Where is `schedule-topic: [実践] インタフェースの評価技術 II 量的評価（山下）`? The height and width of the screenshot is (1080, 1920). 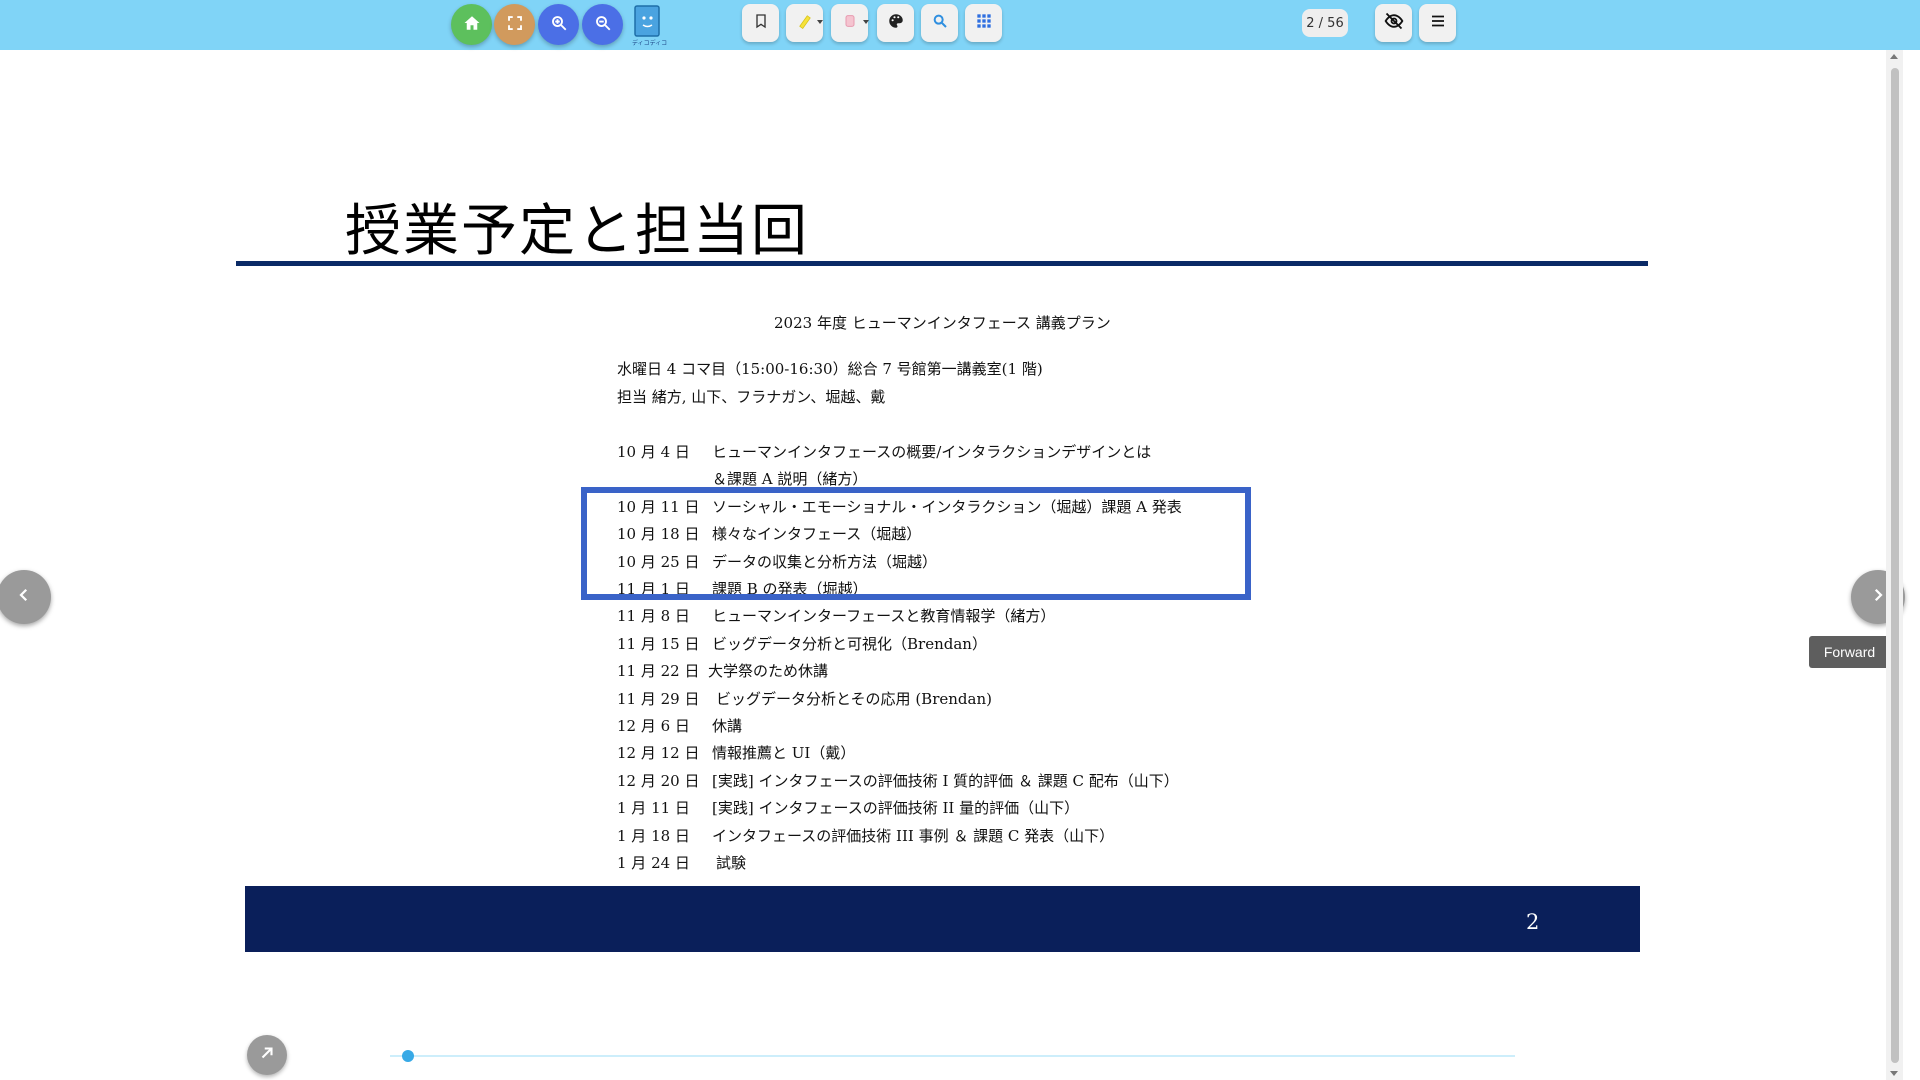 schedule-topic: [実践] インタフェースの評価技術 II 量的評価（山下） is located at coordinates (896, 808).